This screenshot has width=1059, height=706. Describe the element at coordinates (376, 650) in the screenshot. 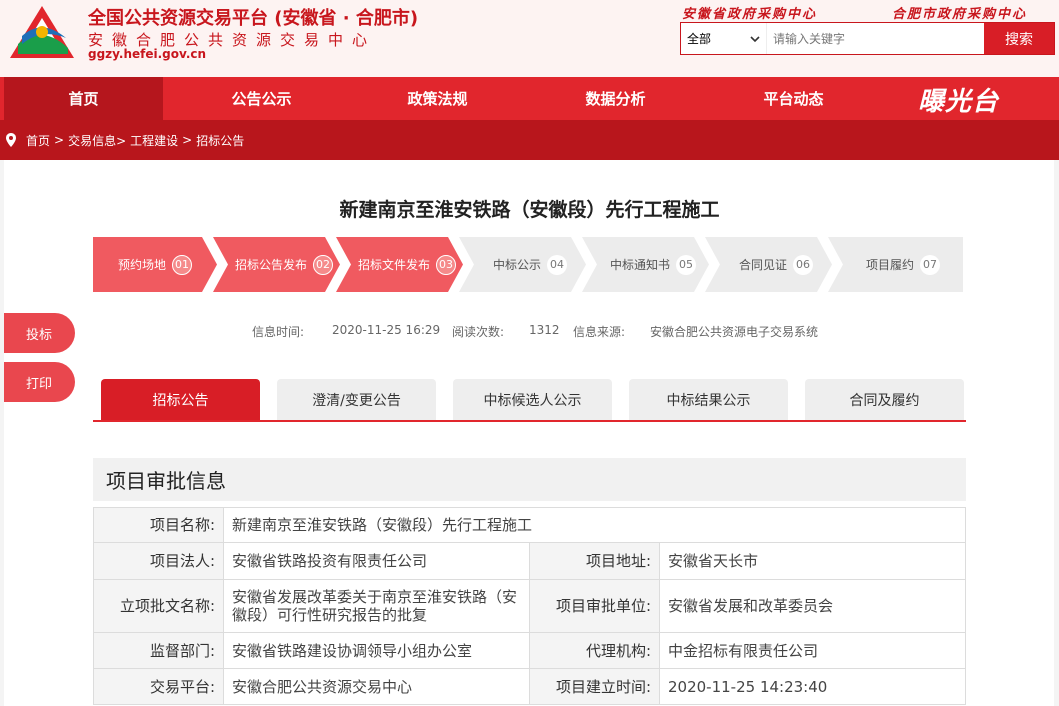

I see `cell-value: 安徽省铁路建设协调领导小组办公室` at that location.